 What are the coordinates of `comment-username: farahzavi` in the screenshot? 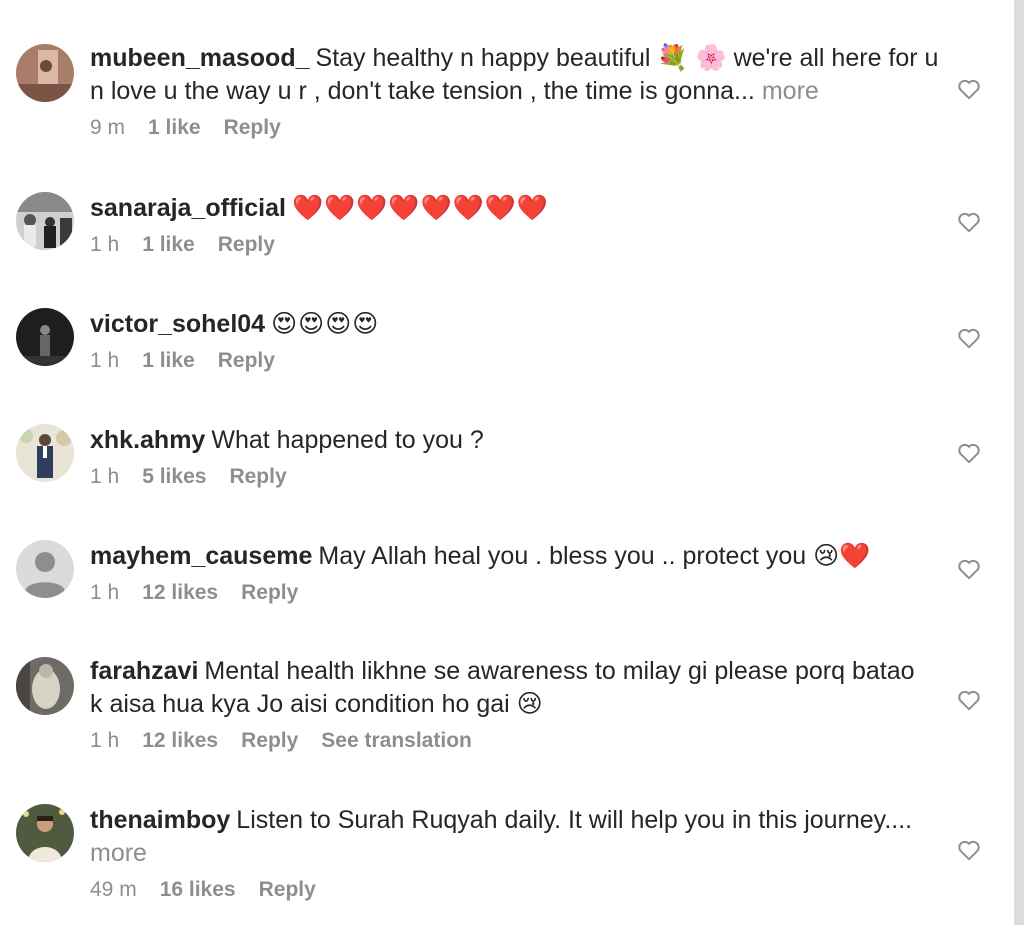 It's located at (144, 671).